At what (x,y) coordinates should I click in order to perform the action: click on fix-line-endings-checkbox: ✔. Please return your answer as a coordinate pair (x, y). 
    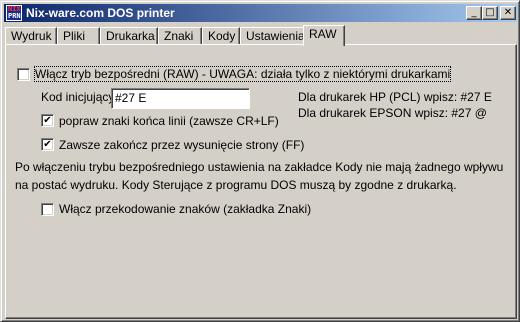
    Looking at the image, I should click on (47, 120).